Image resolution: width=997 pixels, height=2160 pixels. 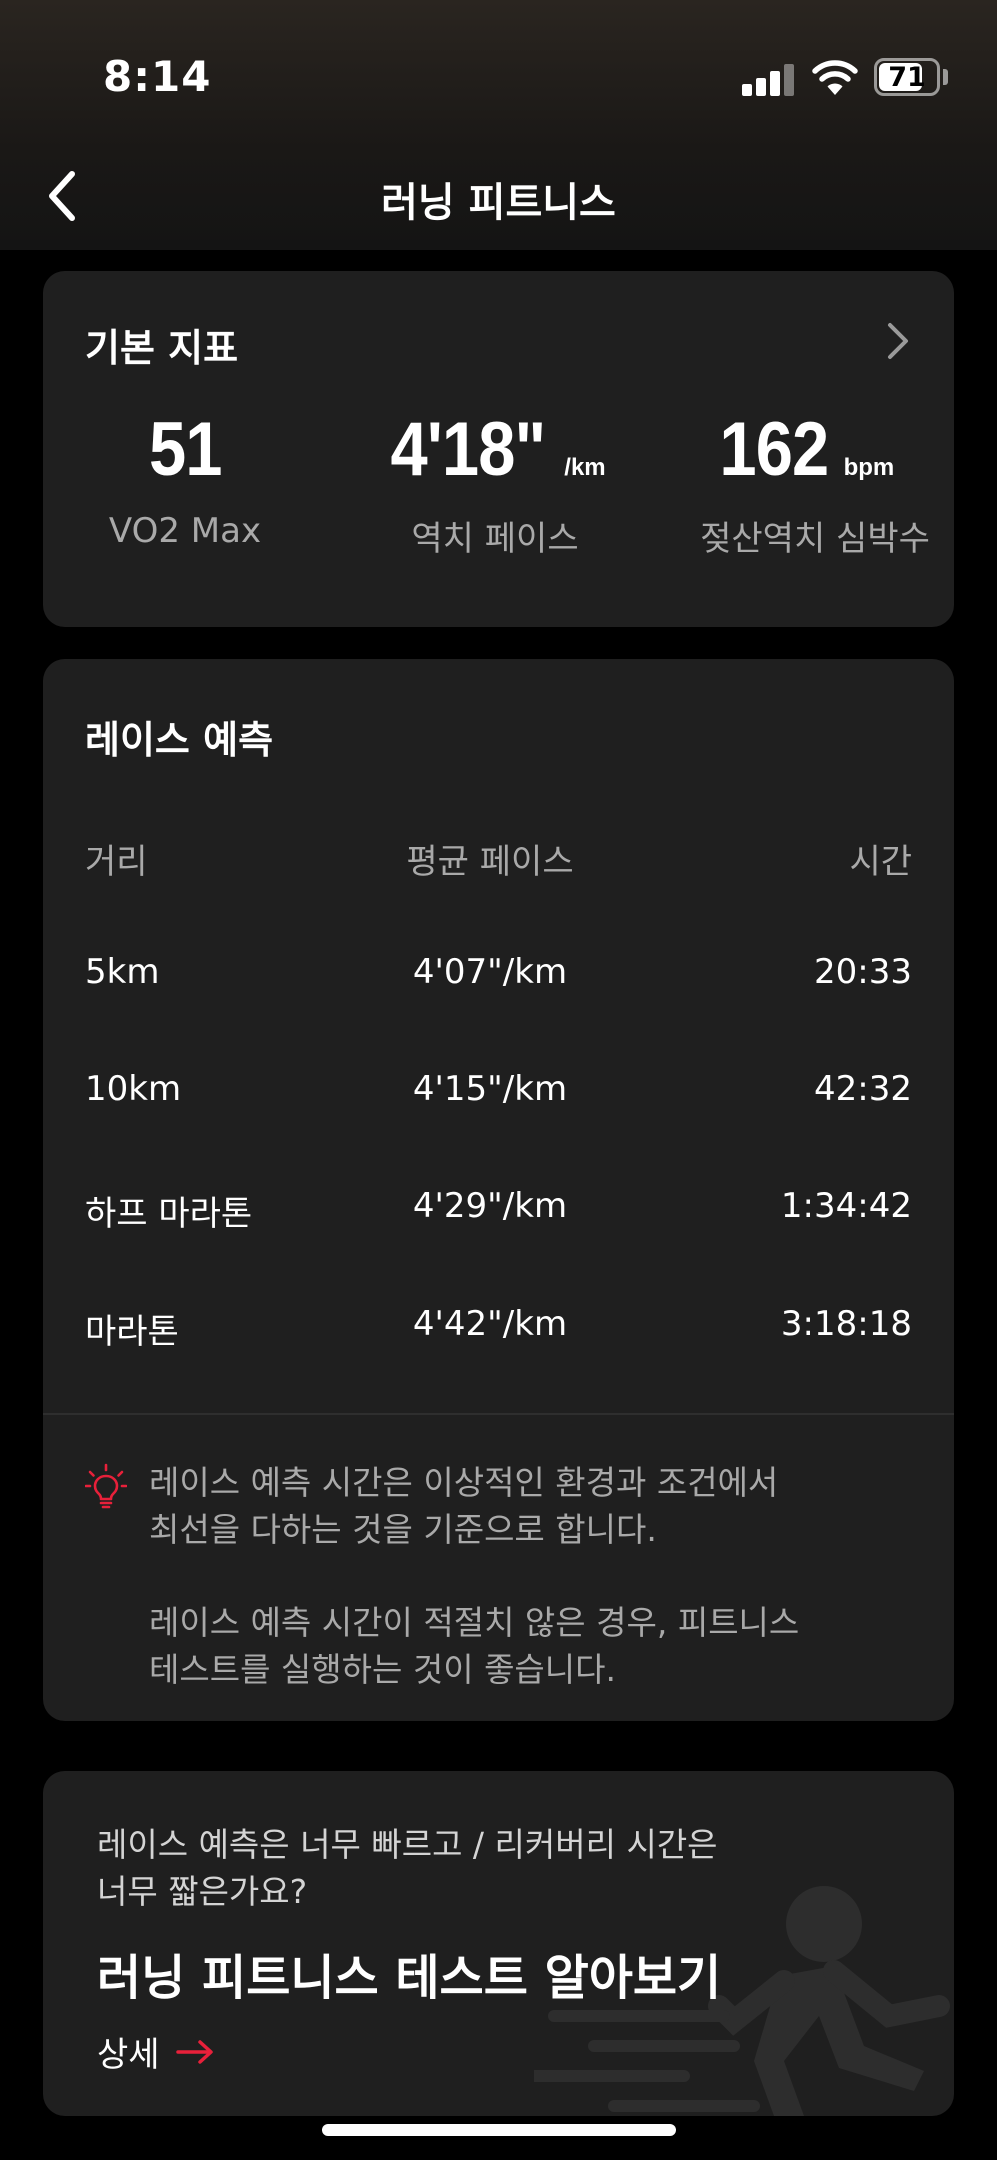 I want to click on page-title: 러닝 피트니스, so click(x=498, y=203).